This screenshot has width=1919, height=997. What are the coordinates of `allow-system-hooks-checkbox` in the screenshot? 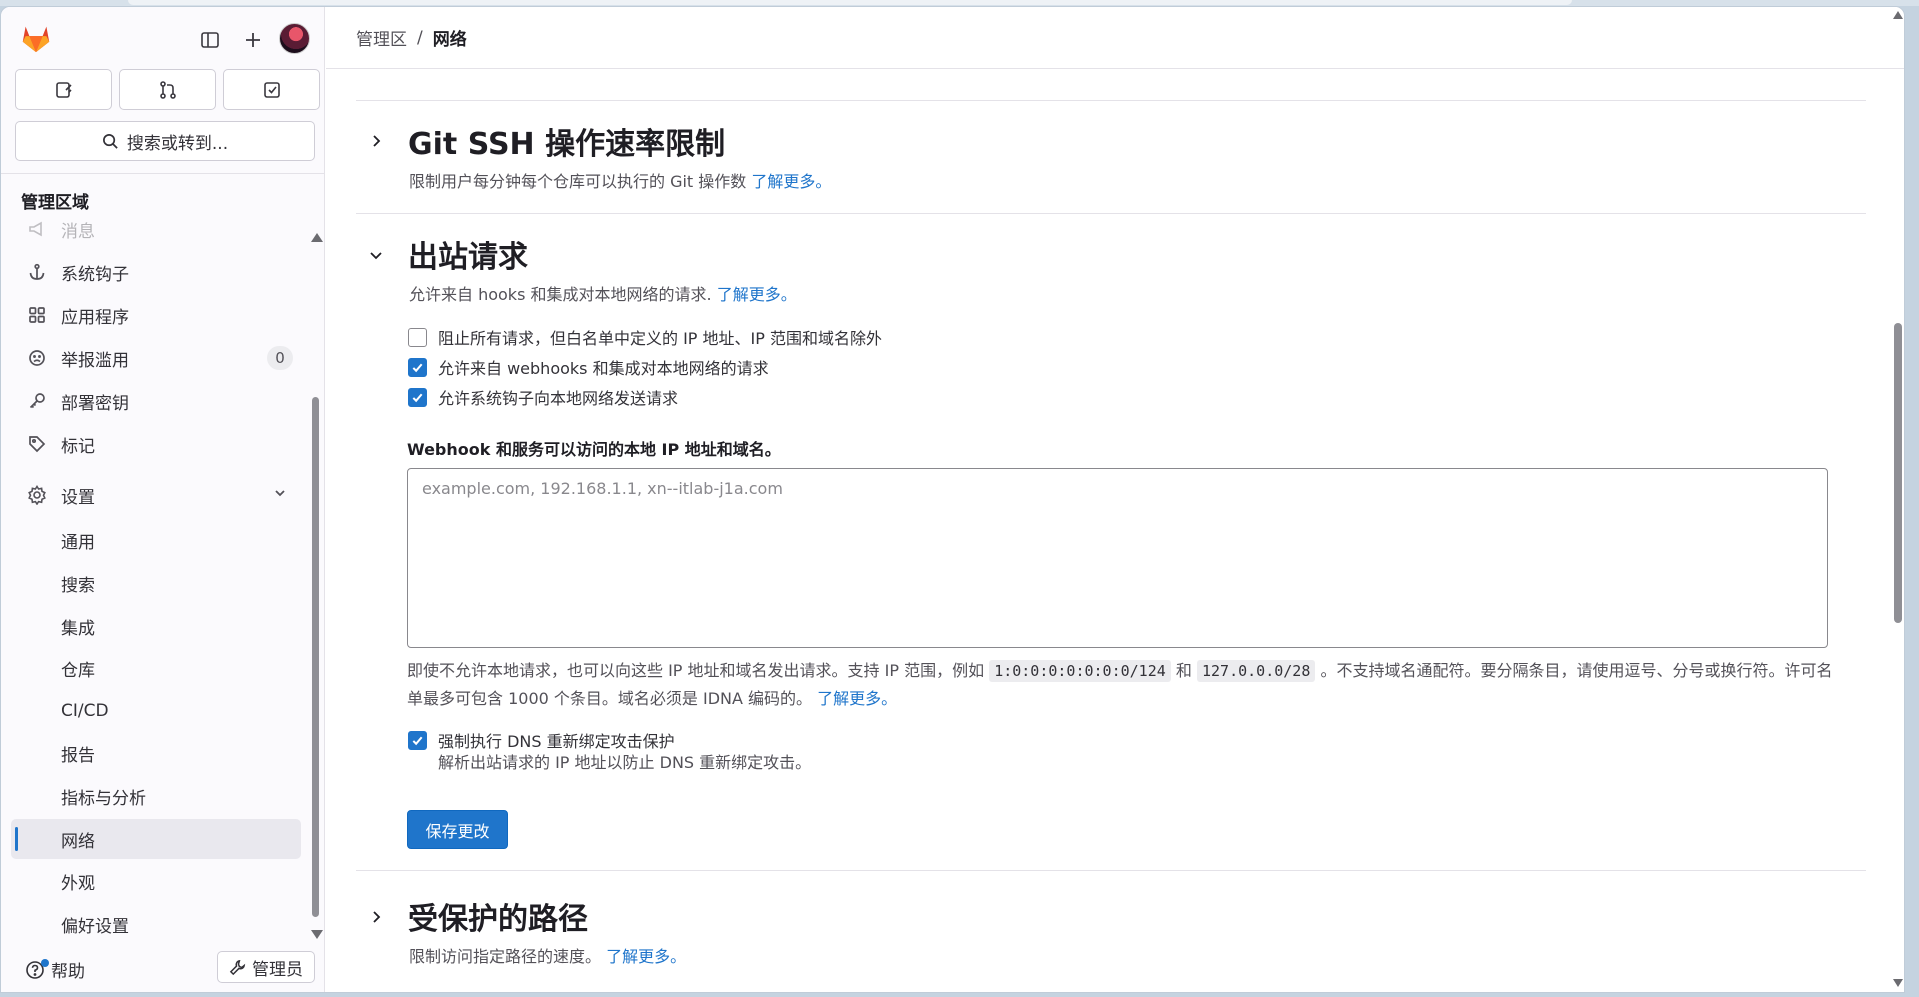 It's located at (417, 397).